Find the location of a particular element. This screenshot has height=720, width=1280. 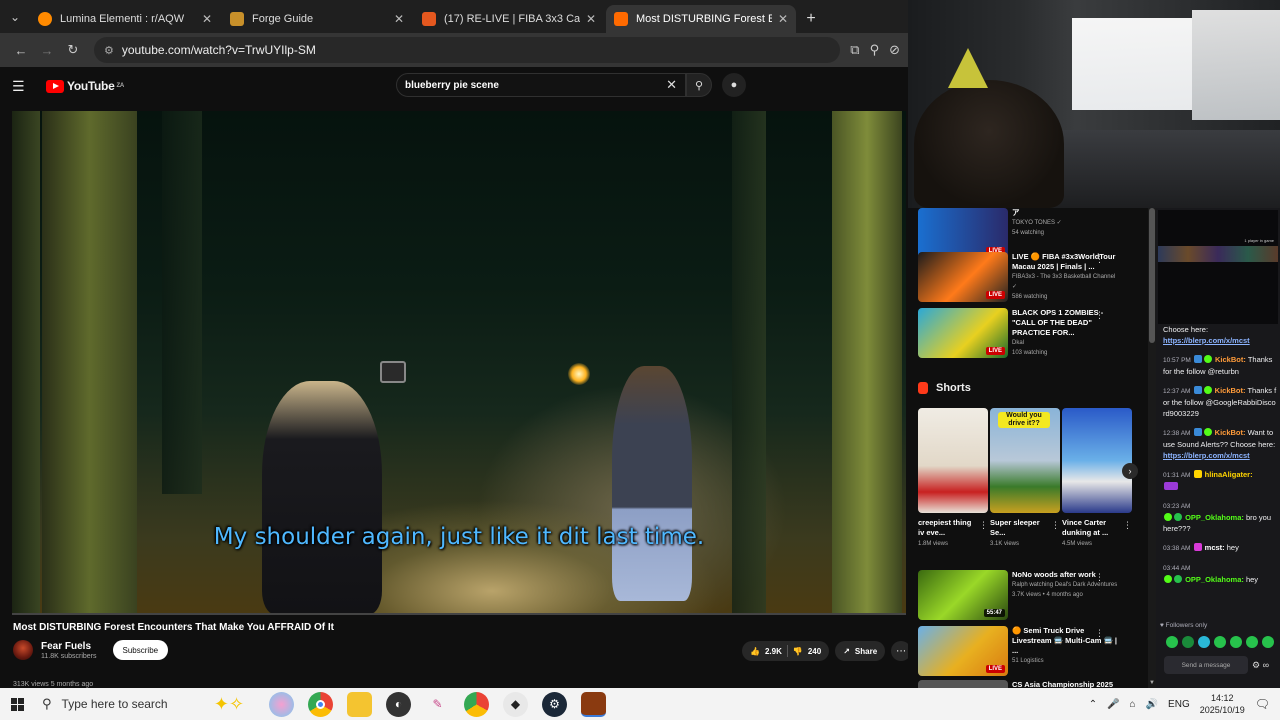

video-progress-bar is located at coordinates (459, 614).